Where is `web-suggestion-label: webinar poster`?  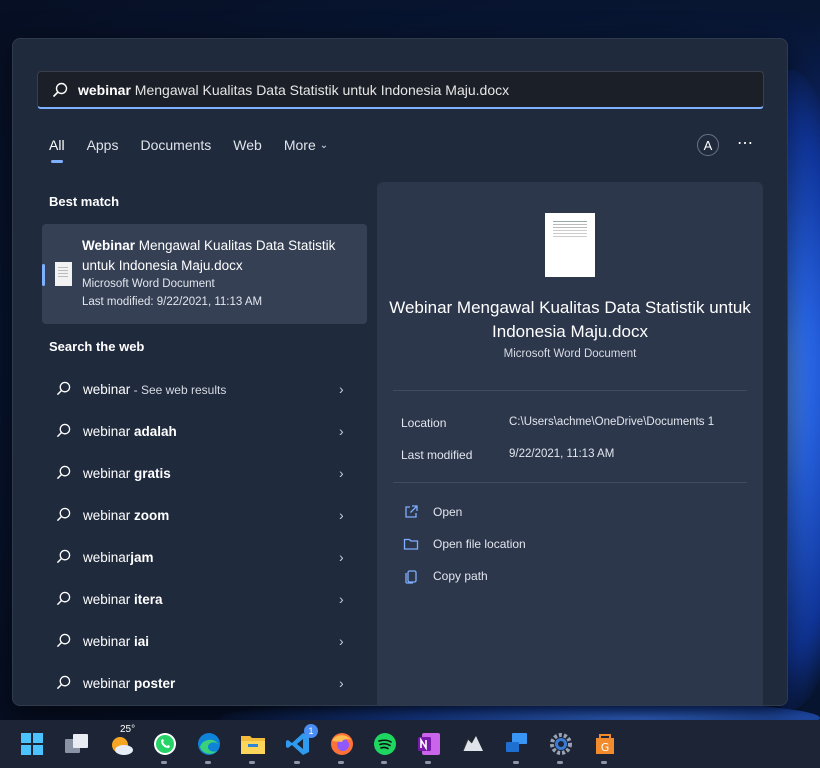 web-suggestion-label: webinar poster is located at coordinates (129, 683).